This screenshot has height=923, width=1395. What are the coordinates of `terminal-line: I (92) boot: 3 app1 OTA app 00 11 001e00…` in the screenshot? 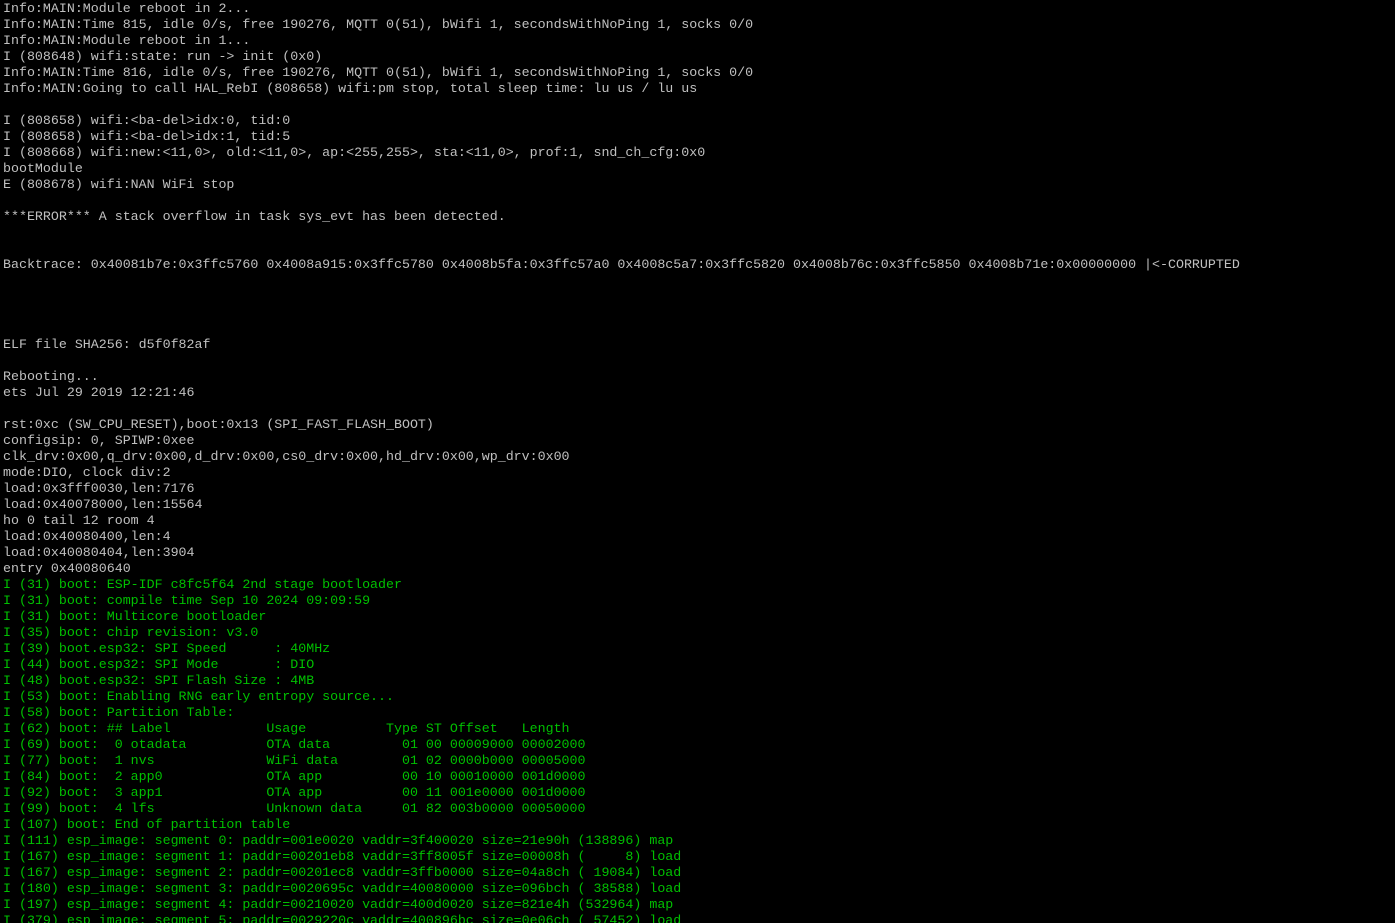 It's located at (294, 792).